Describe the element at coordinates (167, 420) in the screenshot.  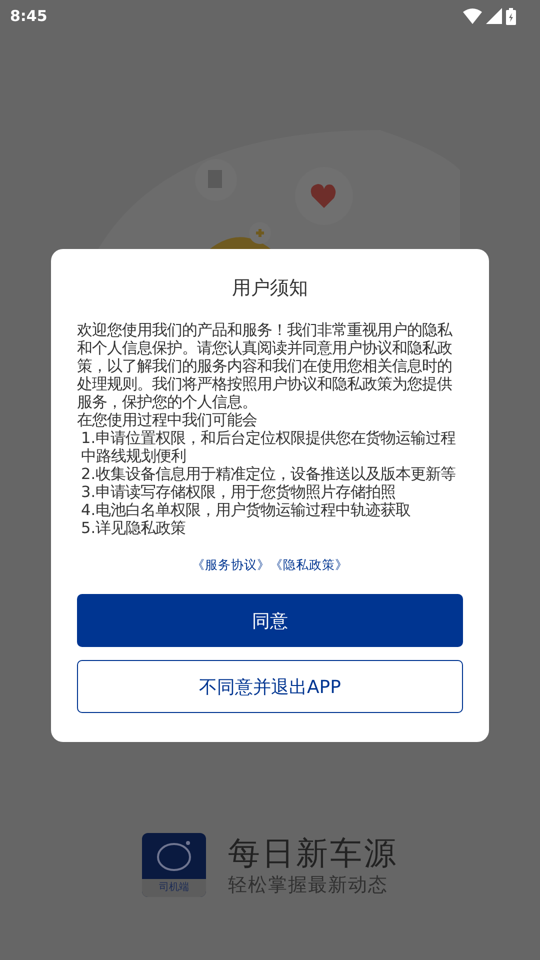
I see `lead-text: 在您使用过程中我们可能会` at that location.